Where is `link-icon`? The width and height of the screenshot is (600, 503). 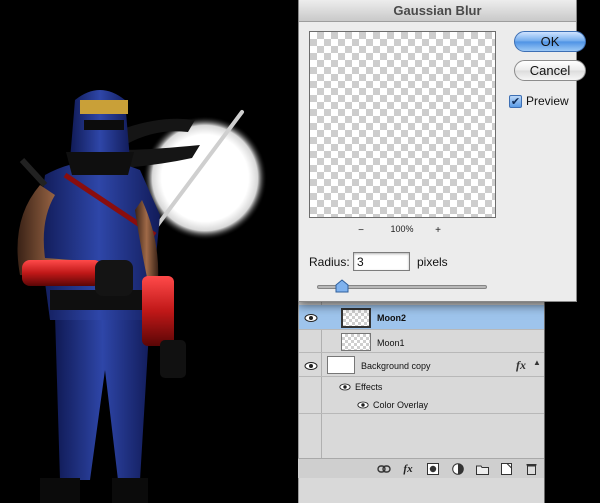
link-icon is located at coordinates (384, 469).